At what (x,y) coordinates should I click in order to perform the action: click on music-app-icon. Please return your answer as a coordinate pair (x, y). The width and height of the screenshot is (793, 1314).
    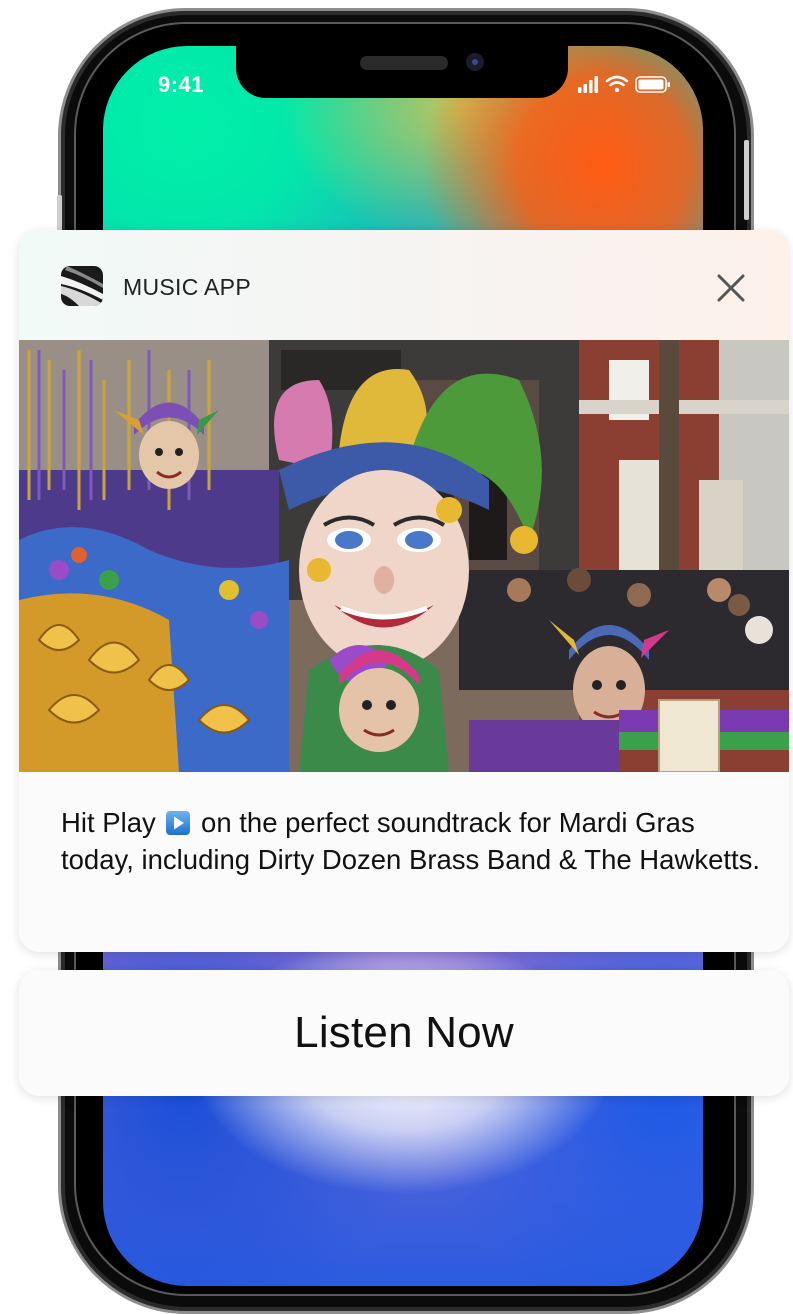
    Looking at the image, I should click on (82, 286).